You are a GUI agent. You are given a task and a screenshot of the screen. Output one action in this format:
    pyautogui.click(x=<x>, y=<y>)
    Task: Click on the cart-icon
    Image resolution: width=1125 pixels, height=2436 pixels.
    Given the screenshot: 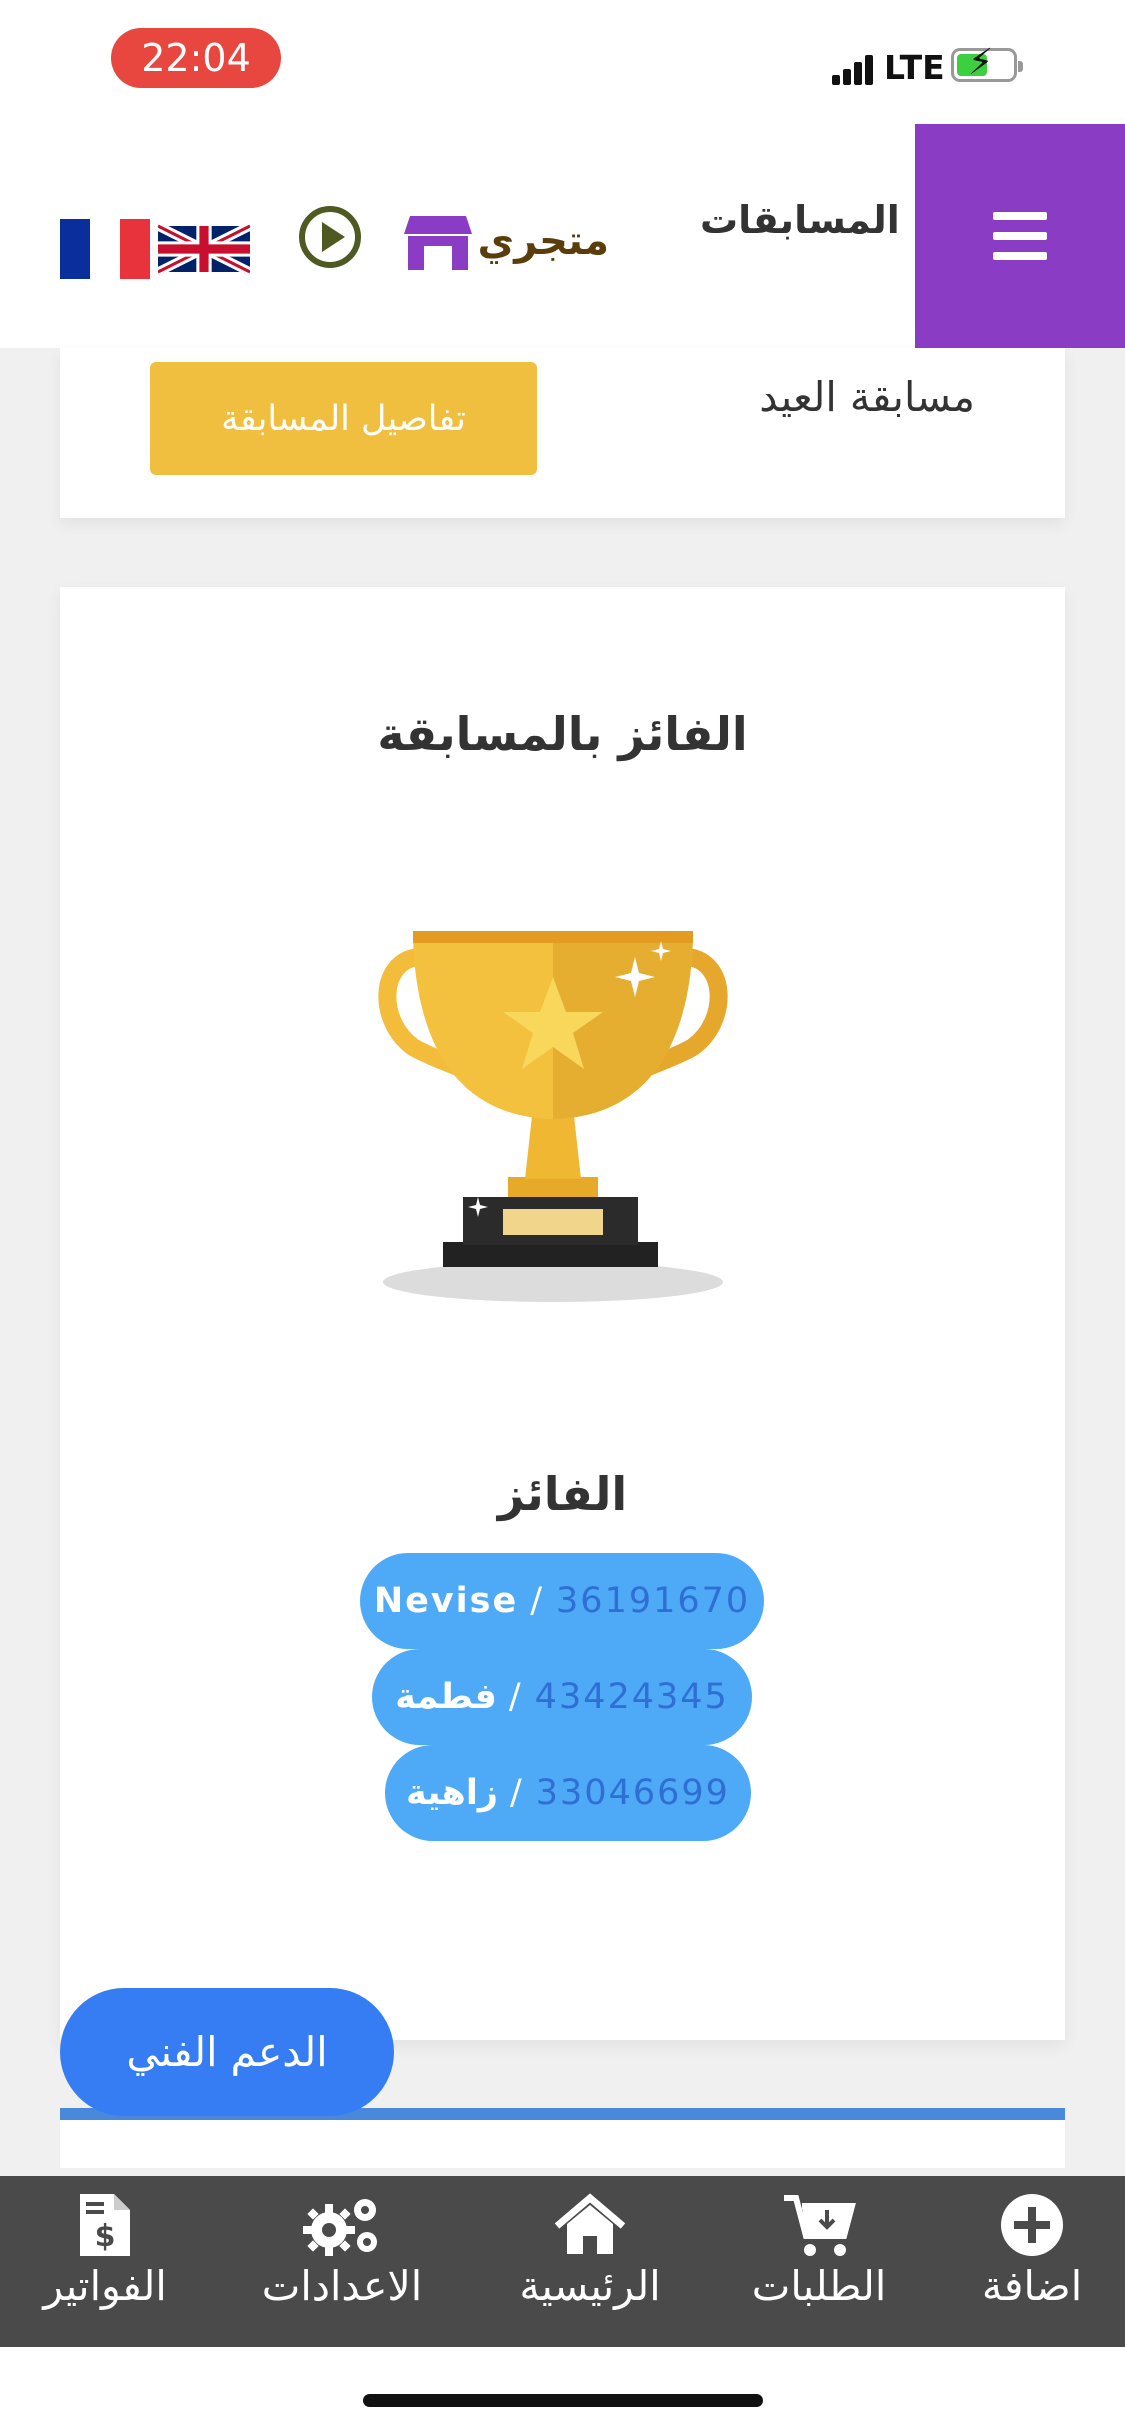 What is the action you would take?
    pyautogui.click(x=820, y=2225)
    